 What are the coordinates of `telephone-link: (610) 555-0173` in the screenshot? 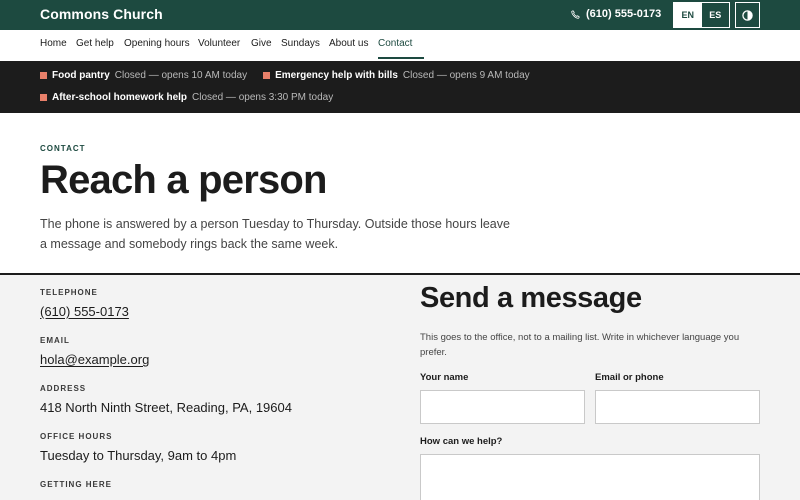 It's located at (84, 311).